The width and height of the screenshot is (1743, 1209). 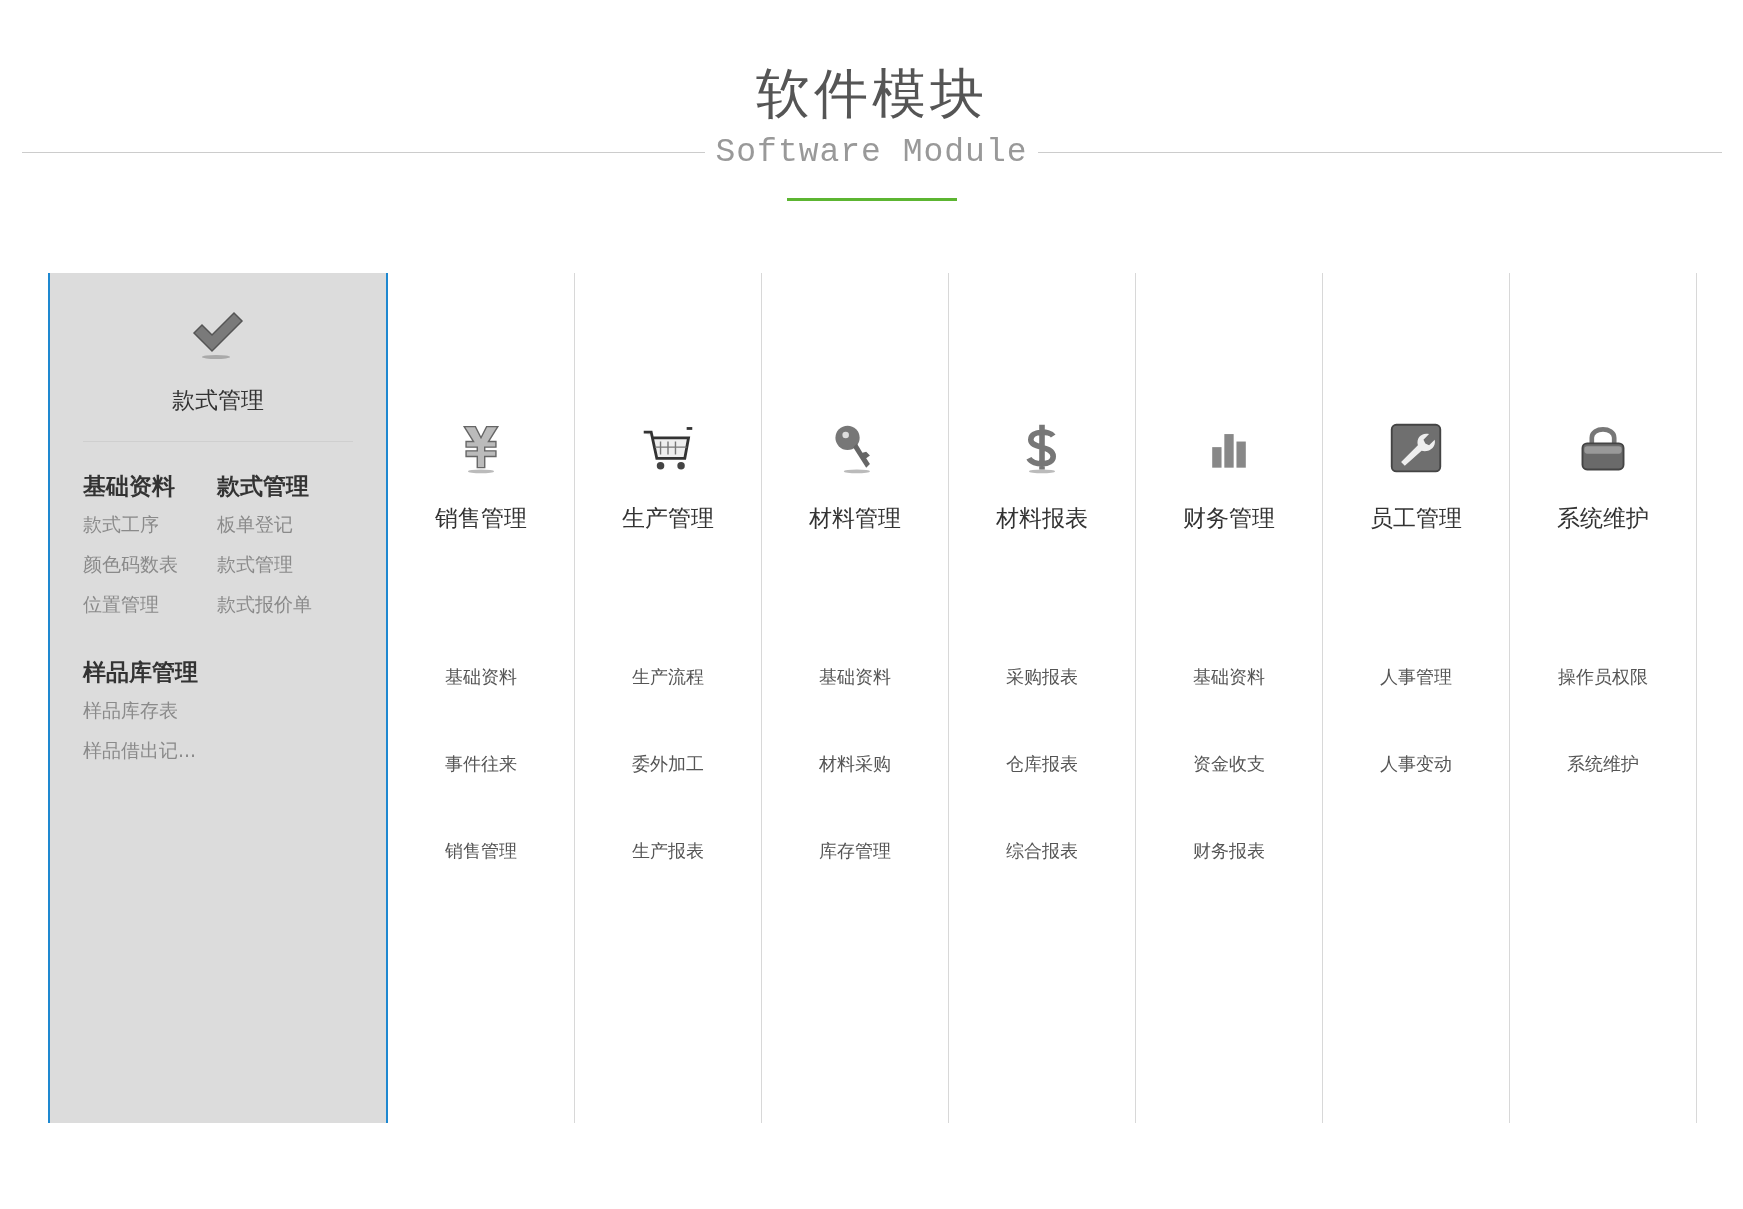 What do you see at coordinates (481, 850) in the screenshot?
I see `module-link: 销售管理` at bounding box center [481, 850].